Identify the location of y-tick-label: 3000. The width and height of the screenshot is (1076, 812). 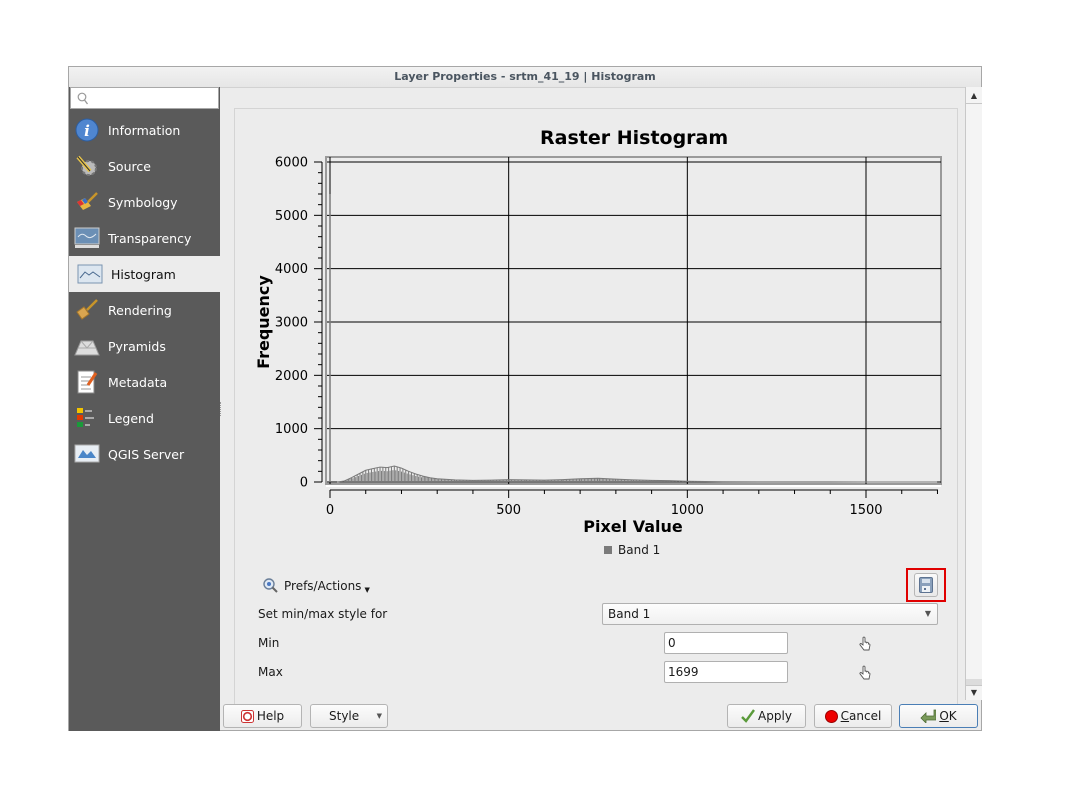
(291, 323).